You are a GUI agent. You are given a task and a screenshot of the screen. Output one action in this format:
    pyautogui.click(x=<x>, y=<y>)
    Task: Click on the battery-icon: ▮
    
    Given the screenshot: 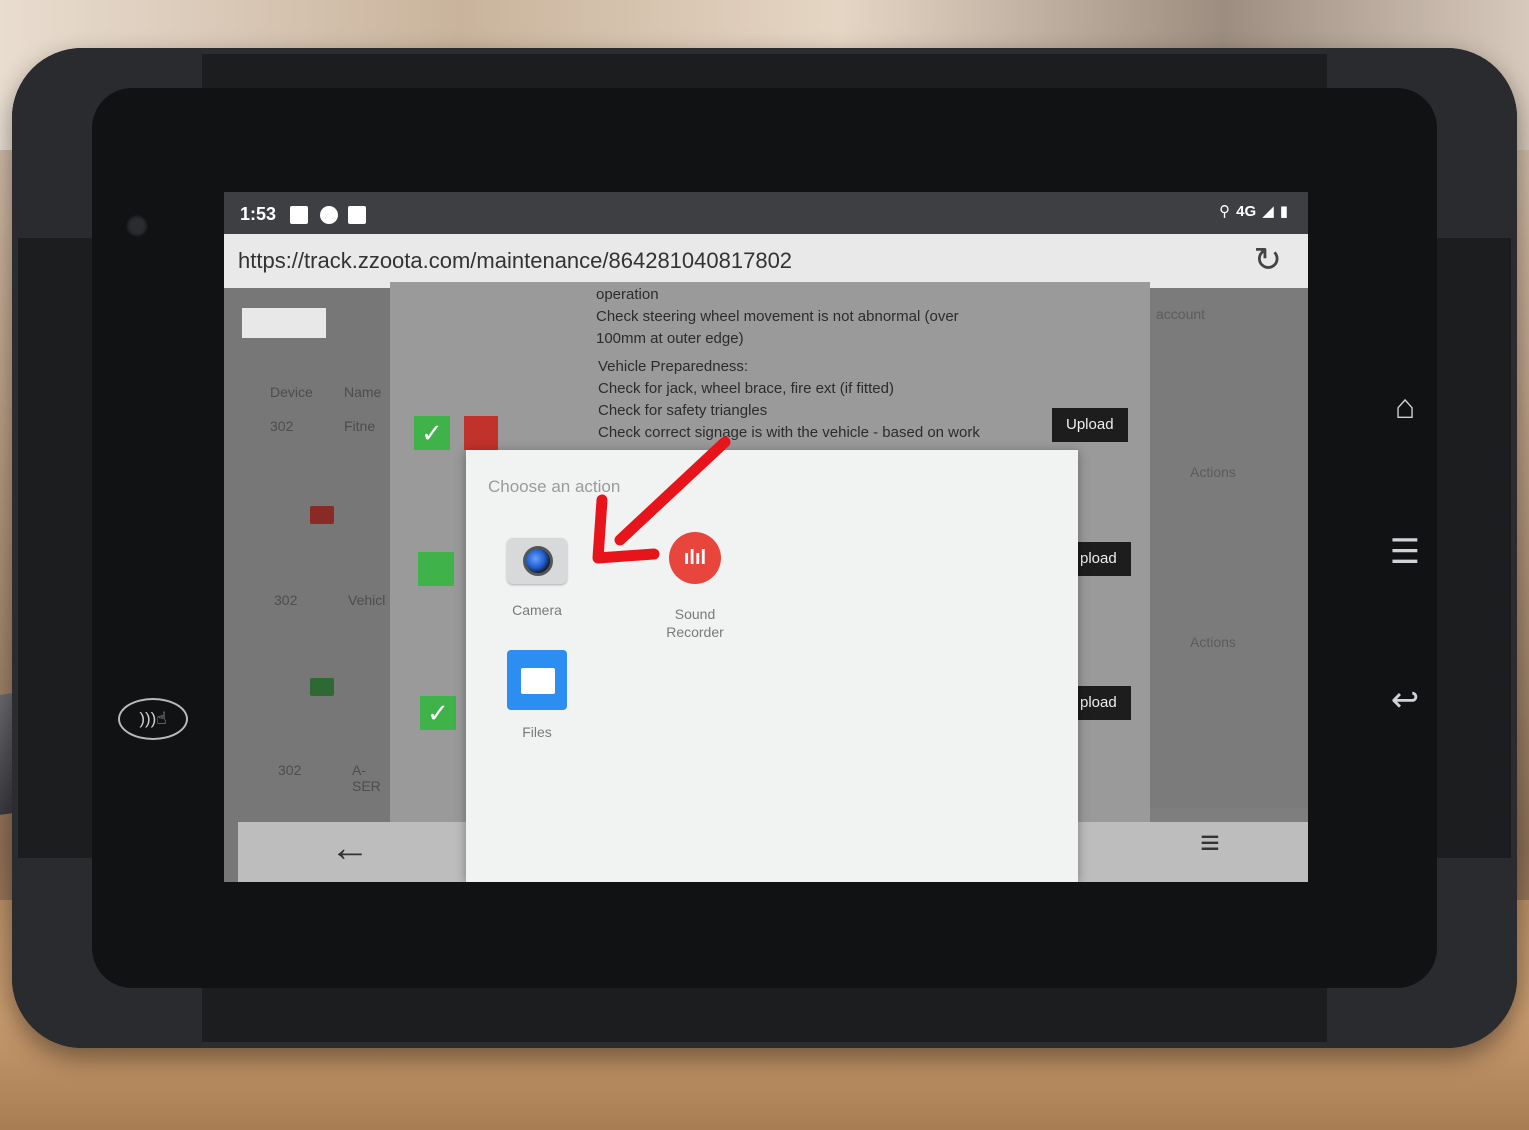 What is the action you would take?
    pyautogui.click(x=1283, y=211)
    